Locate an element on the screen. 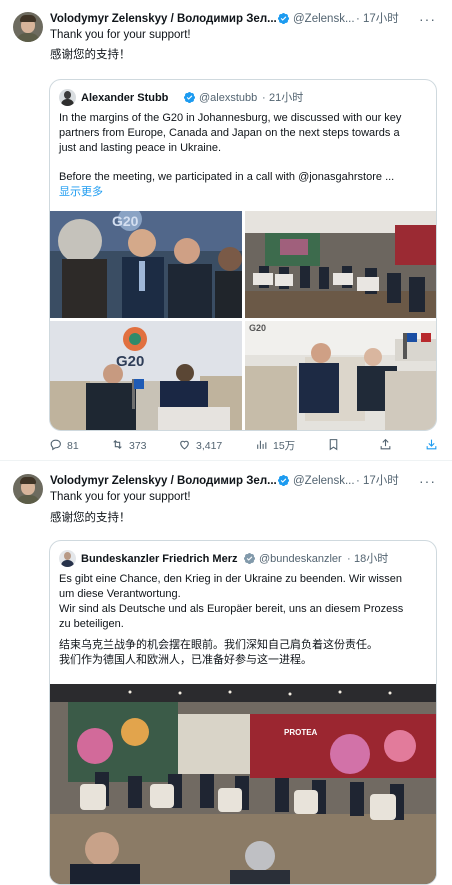  repost-count: 373 is located at coordinates (138, 446).